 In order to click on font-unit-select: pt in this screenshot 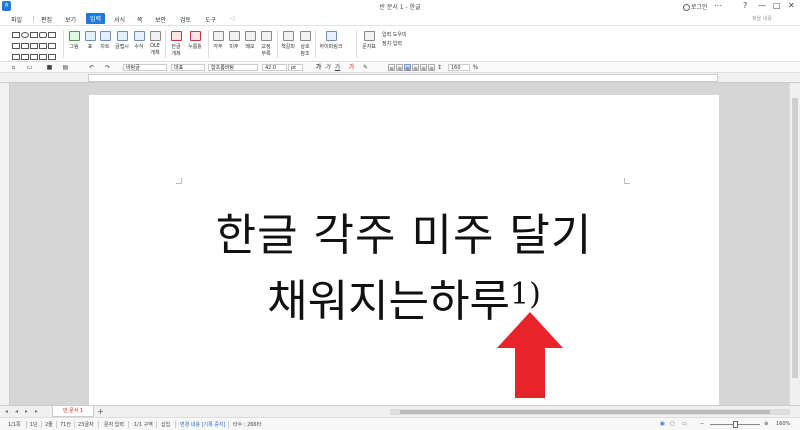, I will do `click(295, 67)`.